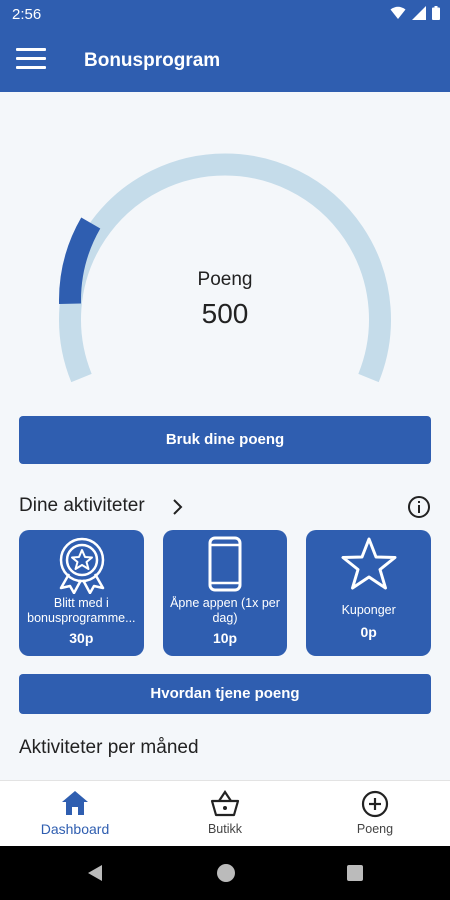 Image resolution: width=450 pixels, height=900 pixels. Describe the element at coordinates (75, 803) in the screenshot. I see `home-icon` at that location.